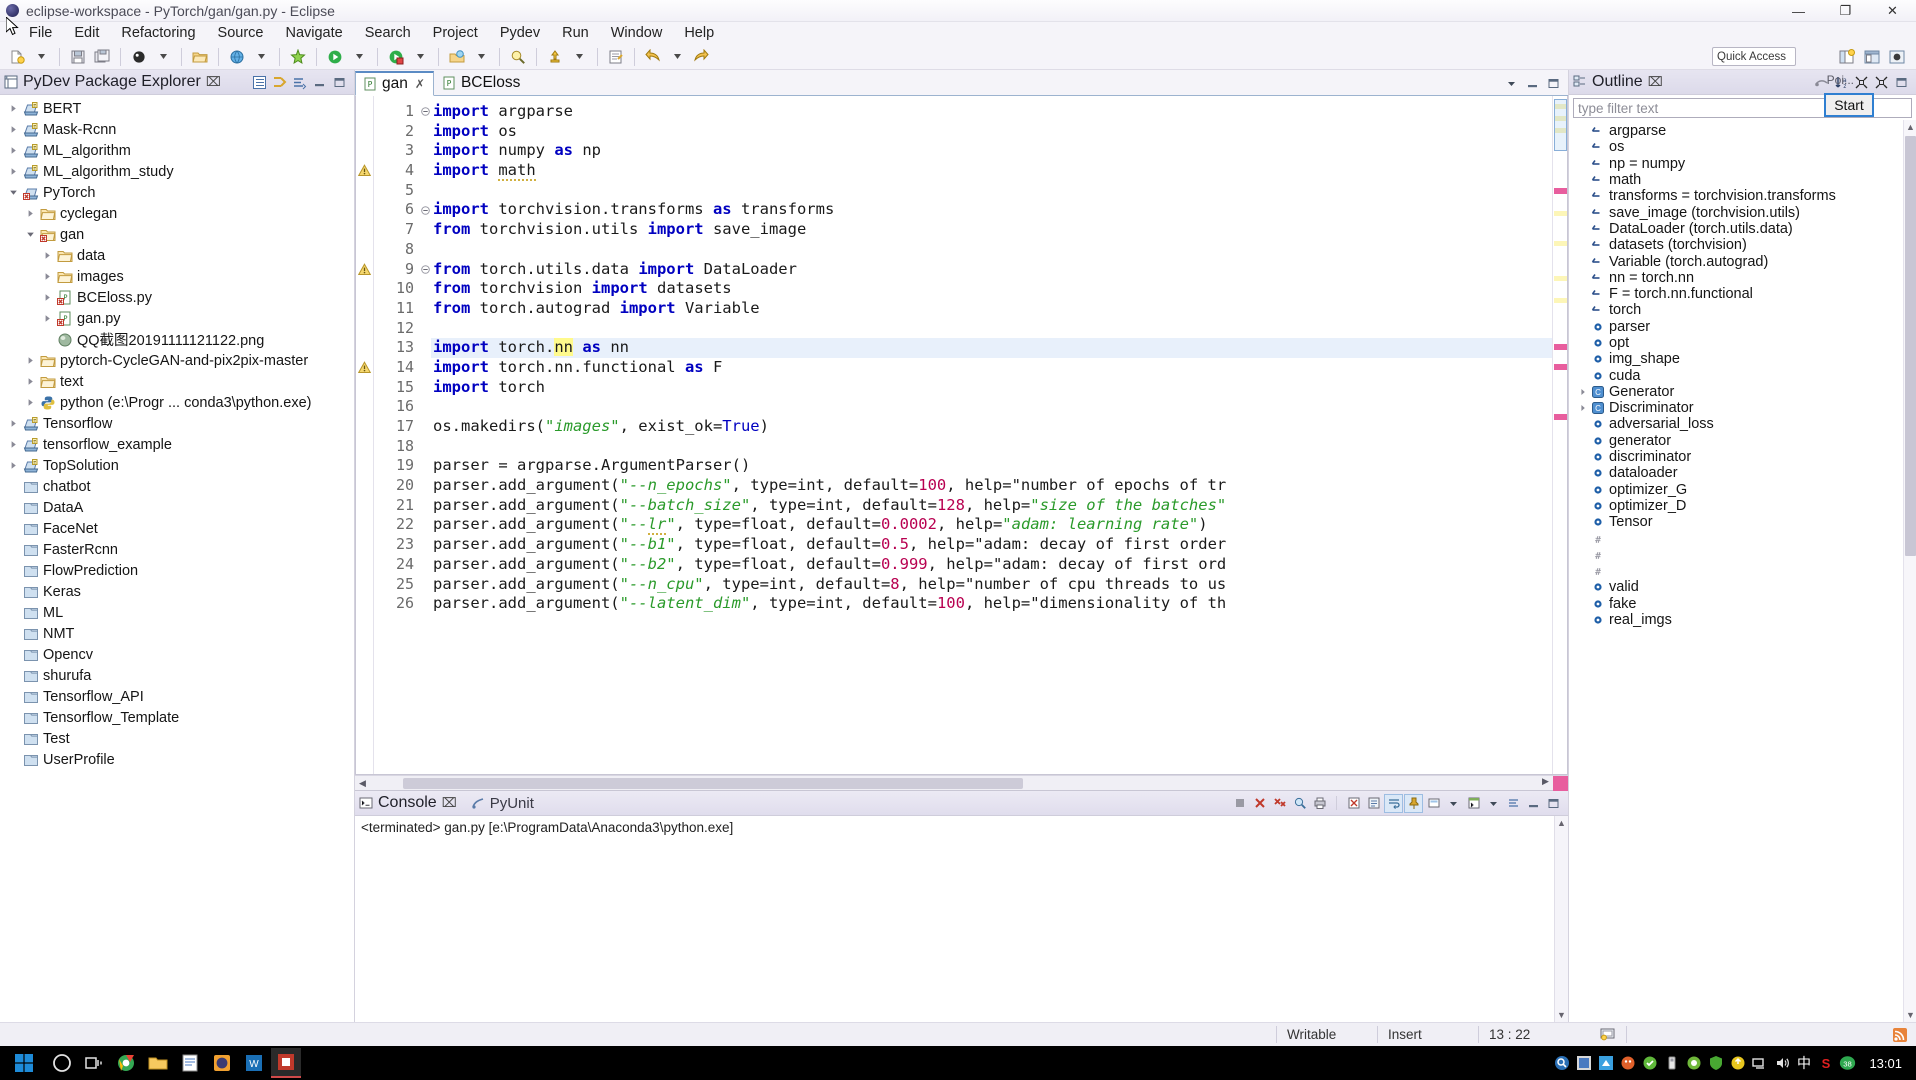  What do you see at coordinates (1605, 1063) in the screenshot?
I see `tray-app2-icon` at bounding box center [1605, 1063].